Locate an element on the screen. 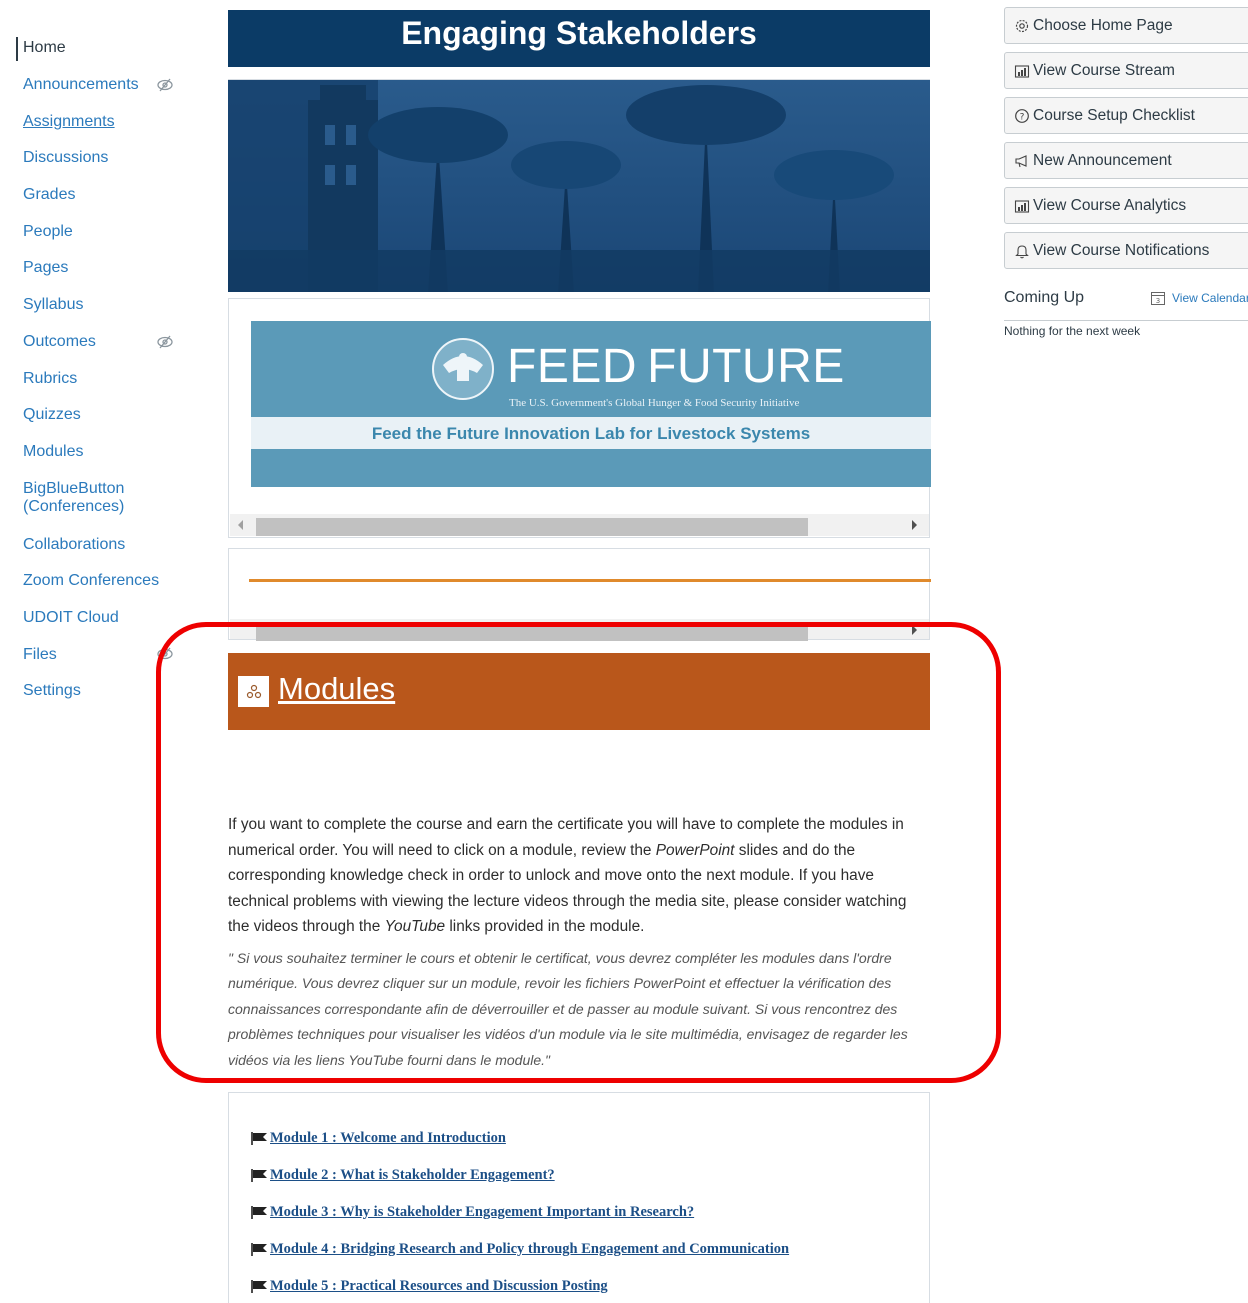 The height and width of the screenshot is (1303, 1248). nav-item-label: Outcomes is located at coordinates (59, 341).